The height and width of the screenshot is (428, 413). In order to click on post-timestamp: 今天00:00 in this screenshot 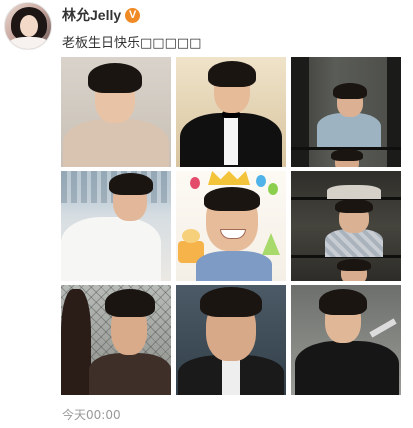, I will do `click(91, 415)`.